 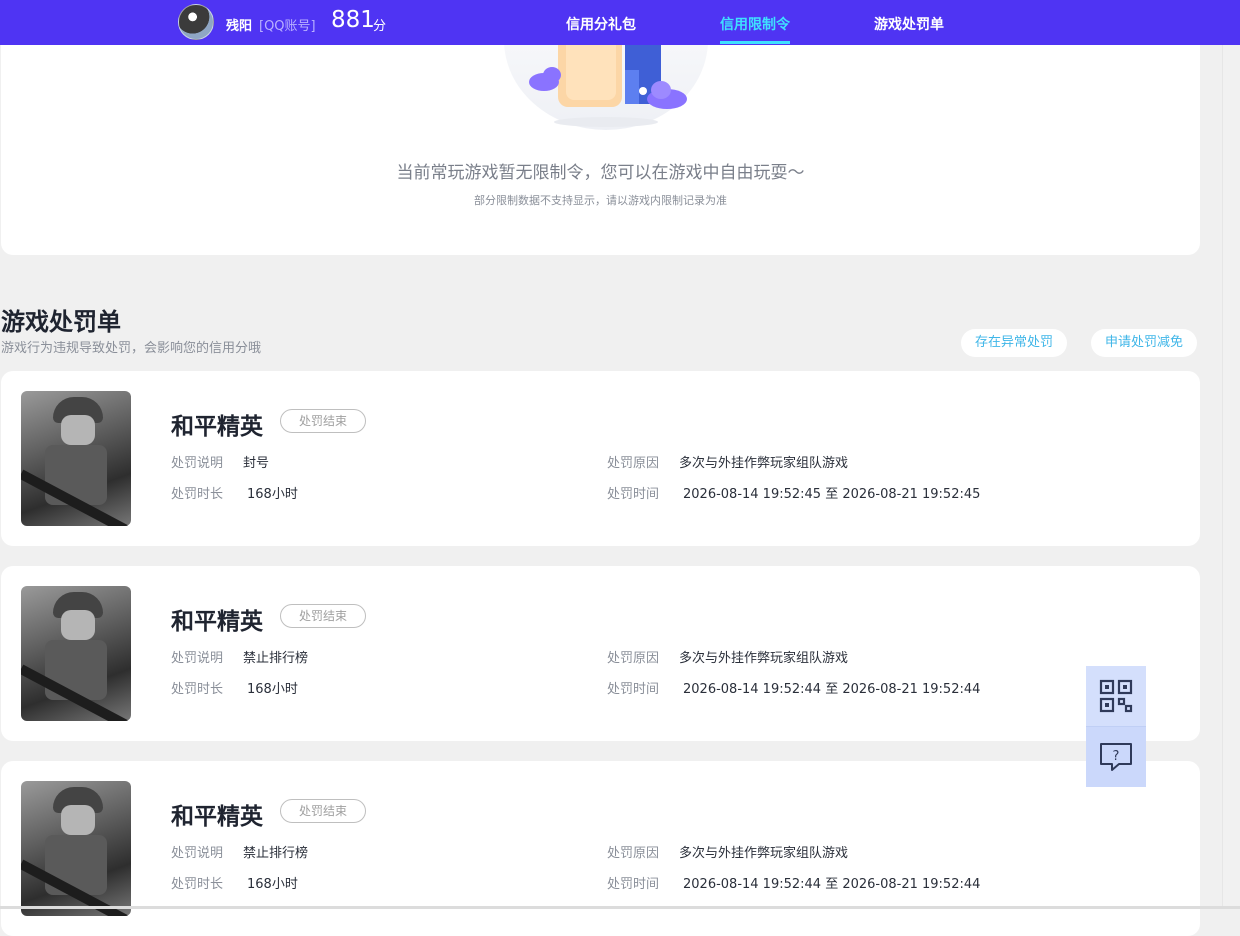 What do you see at coordinates (131, 348) in the screenshot?
I see `section-subtitle: 游戏行为违规导致处罚，会影响您的信用分哦` at bounding box center [131, 348].